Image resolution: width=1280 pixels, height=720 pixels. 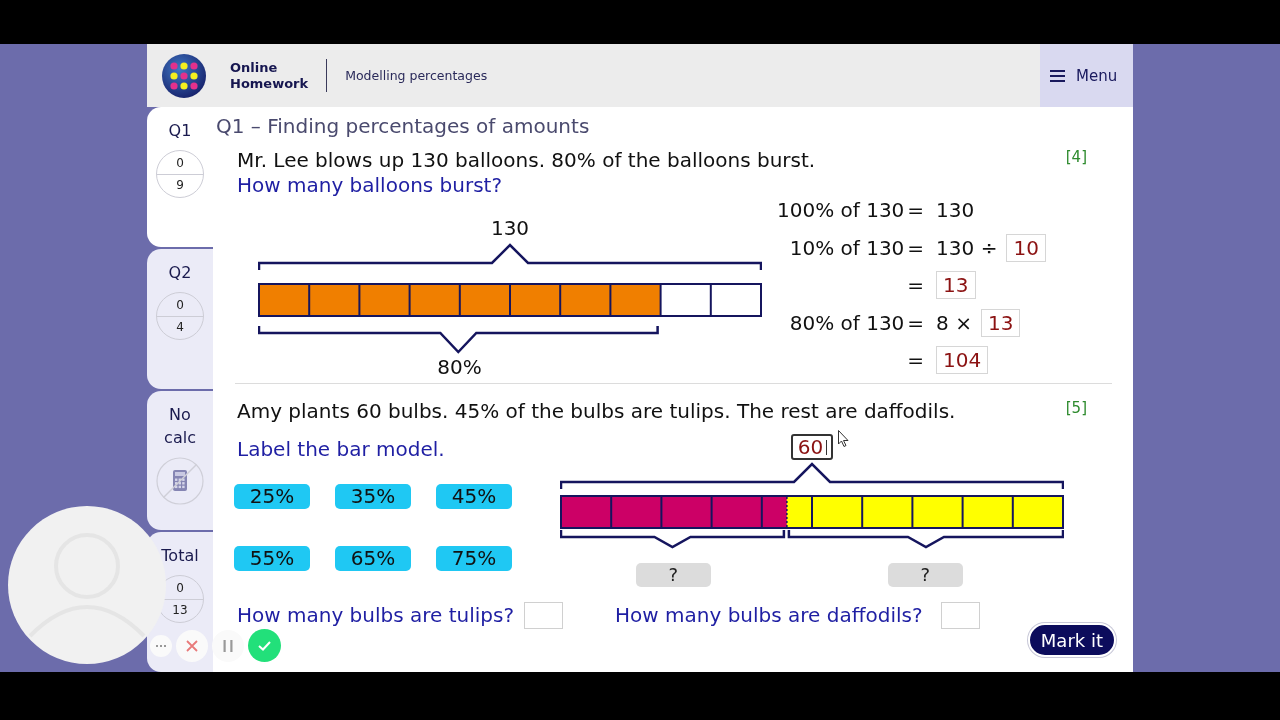 What do you see at coordinates (812, 447) in the screenshot?
I see `total-answer-box: 60` at bounding box center [812, 447].